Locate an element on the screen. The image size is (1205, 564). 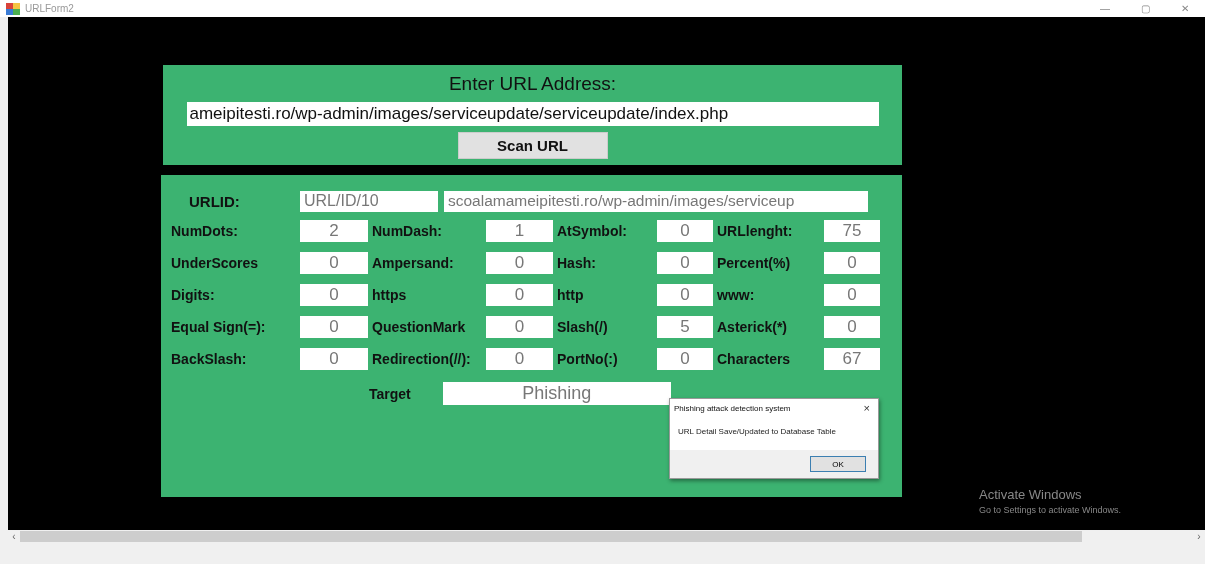
field-label: NumDash: is located at coordinates (407, 231).